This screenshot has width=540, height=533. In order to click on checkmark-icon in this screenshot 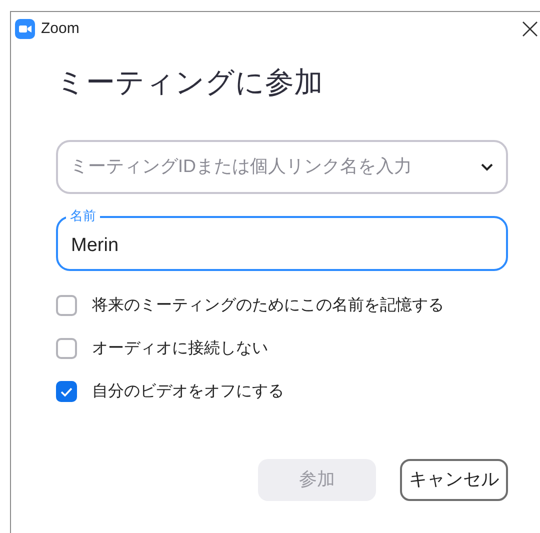, I will do `click(66, 391)`.